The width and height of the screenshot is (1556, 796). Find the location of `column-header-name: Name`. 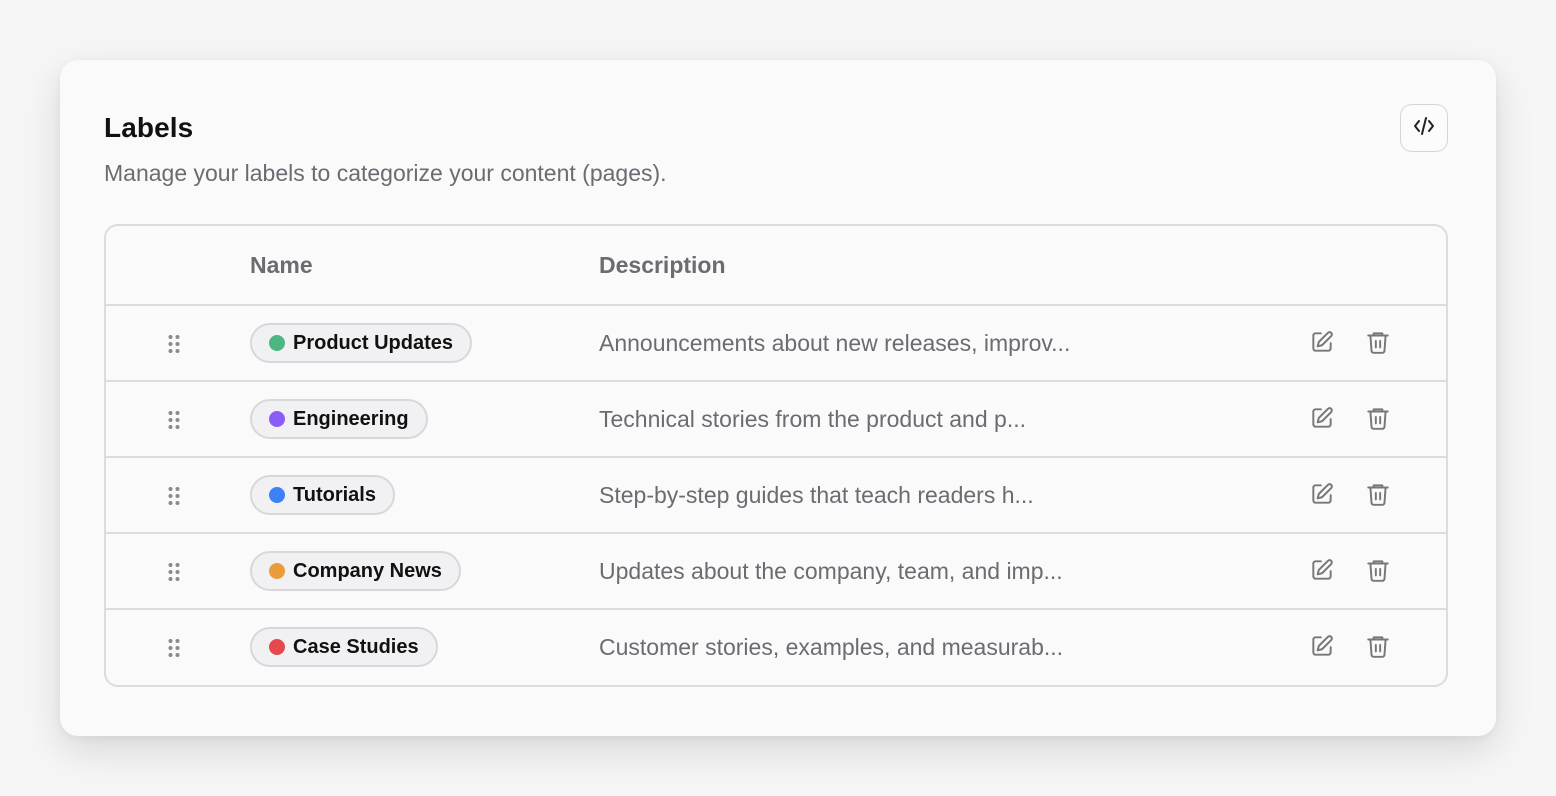

column-header-name: Name is located at coordinates (281, 264).